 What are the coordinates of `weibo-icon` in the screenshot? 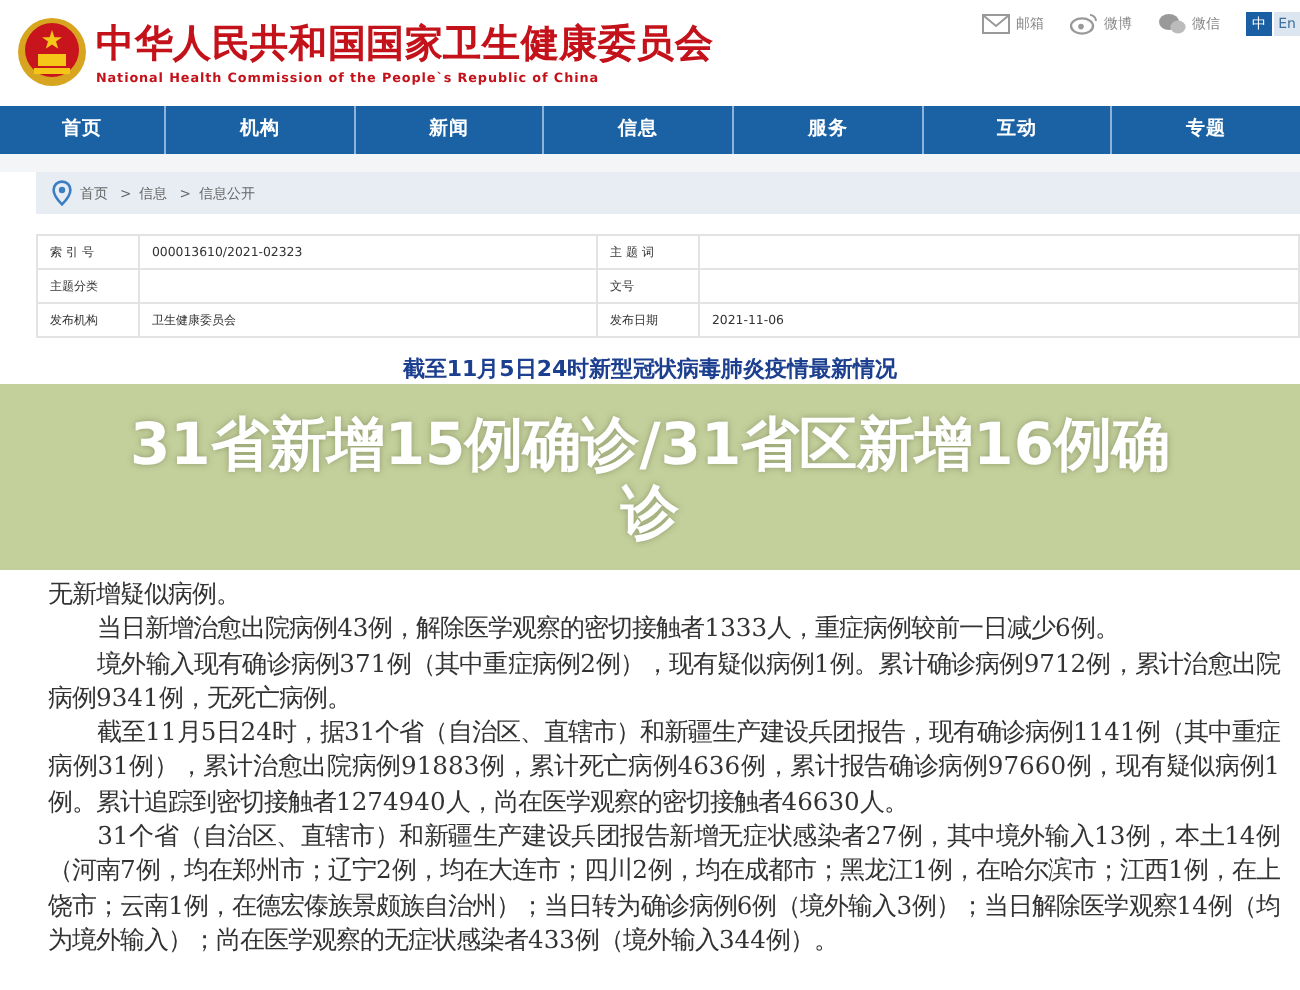 It's located at (1084, 24).